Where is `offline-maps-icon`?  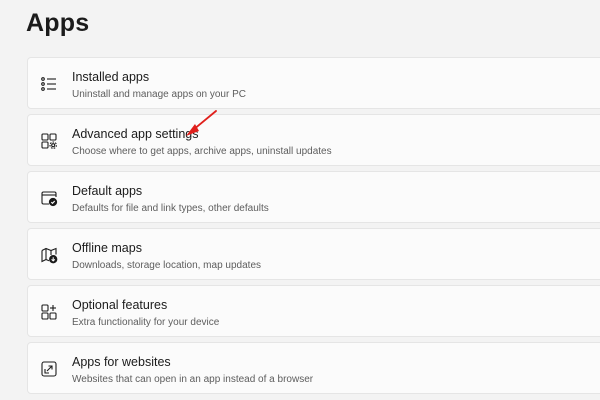
offline-maps-icon is located at coordinates (49, 255).